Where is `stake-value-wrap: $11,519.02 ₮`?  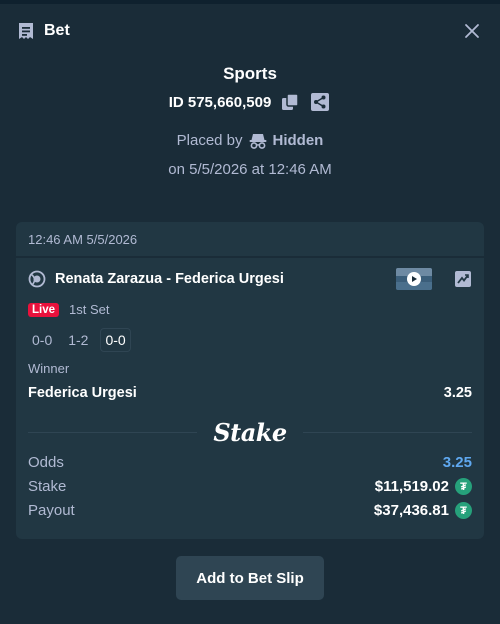
stake-value-wrap: $11,519.02 ₮ is located at coordinates (423, 486).